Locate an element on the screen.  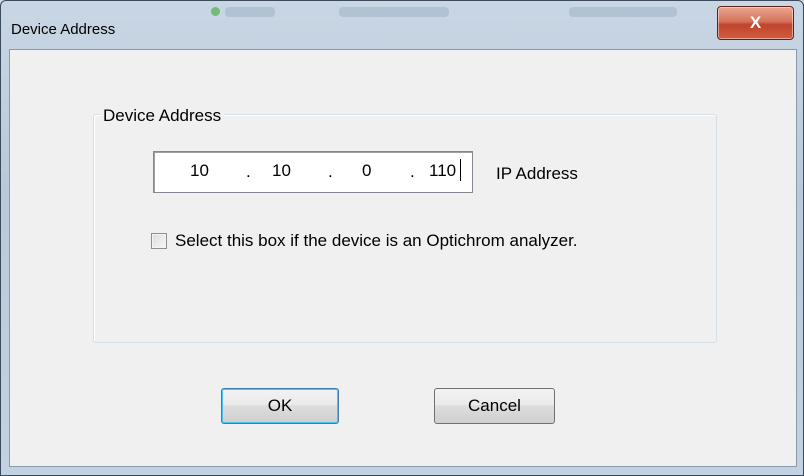
ip-address-input: 10 . 10 . 0 . 110 is located at coordinates (313, 172).